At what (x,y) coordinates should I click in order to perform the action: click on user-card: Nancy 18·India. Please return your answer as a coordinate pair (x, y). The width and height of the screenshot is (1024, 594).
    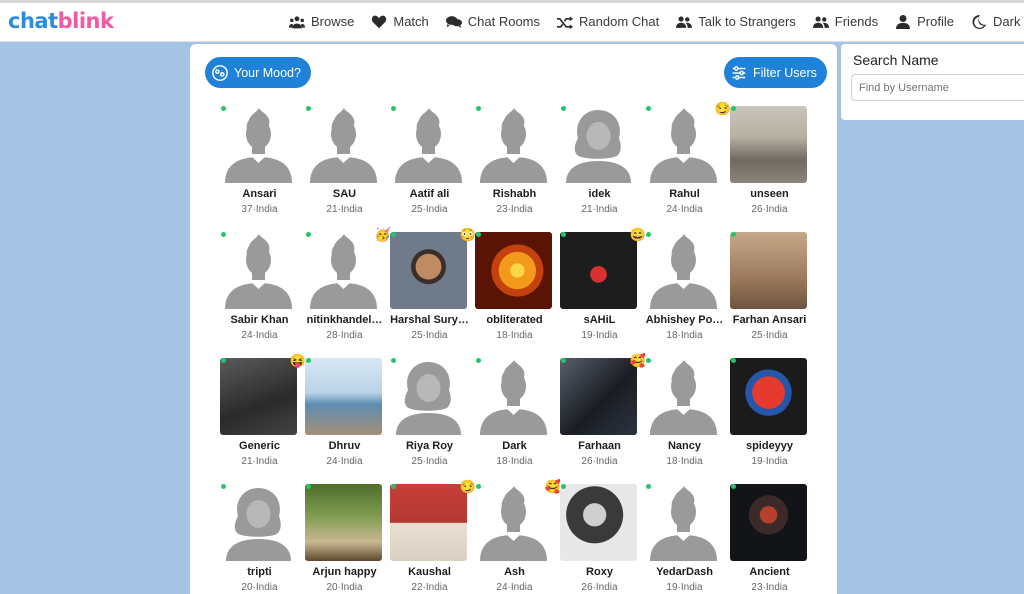
    Looking at the image, I should click on (684, 411).